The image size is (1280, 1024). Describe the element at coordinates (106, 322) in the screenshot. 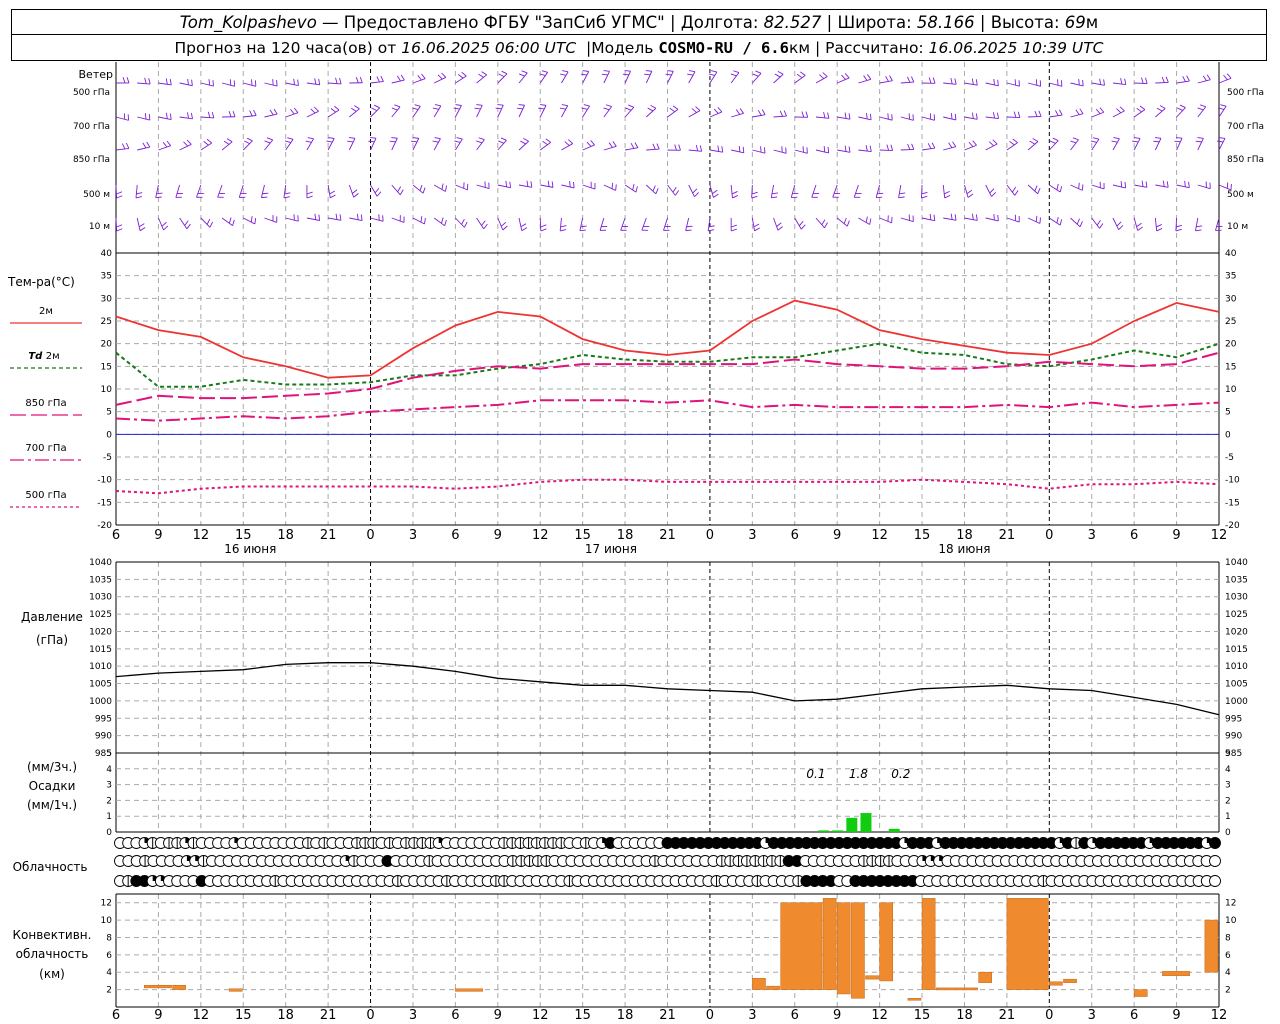

I see `temp-tick-left: 25` at that location.